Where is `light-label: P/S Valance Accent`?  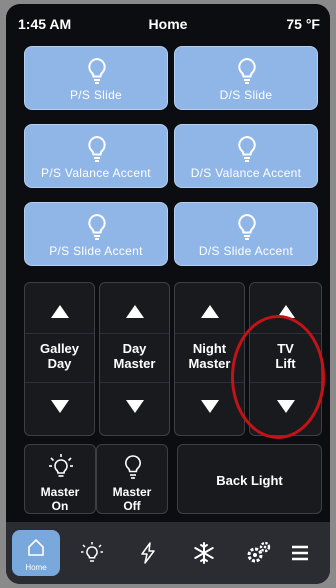 light-label: P/S Valance Accent is located at coordinates (96, 173).